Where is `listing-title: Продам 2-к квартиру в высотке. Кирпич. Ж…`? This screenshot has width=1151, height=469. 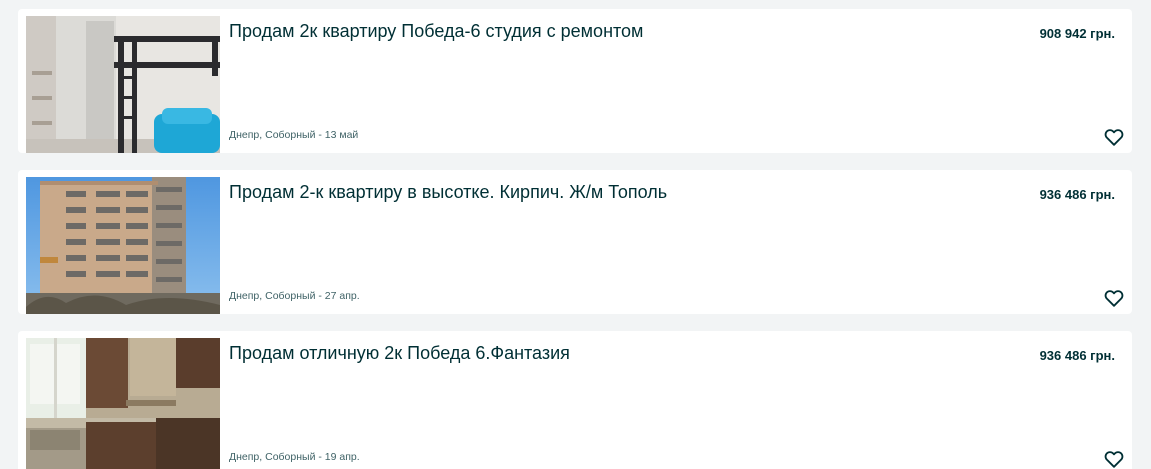 listing-title: Продам 2-к квартиру в высотке. Кирпич. Ж… is located at coordinates (448, 192).